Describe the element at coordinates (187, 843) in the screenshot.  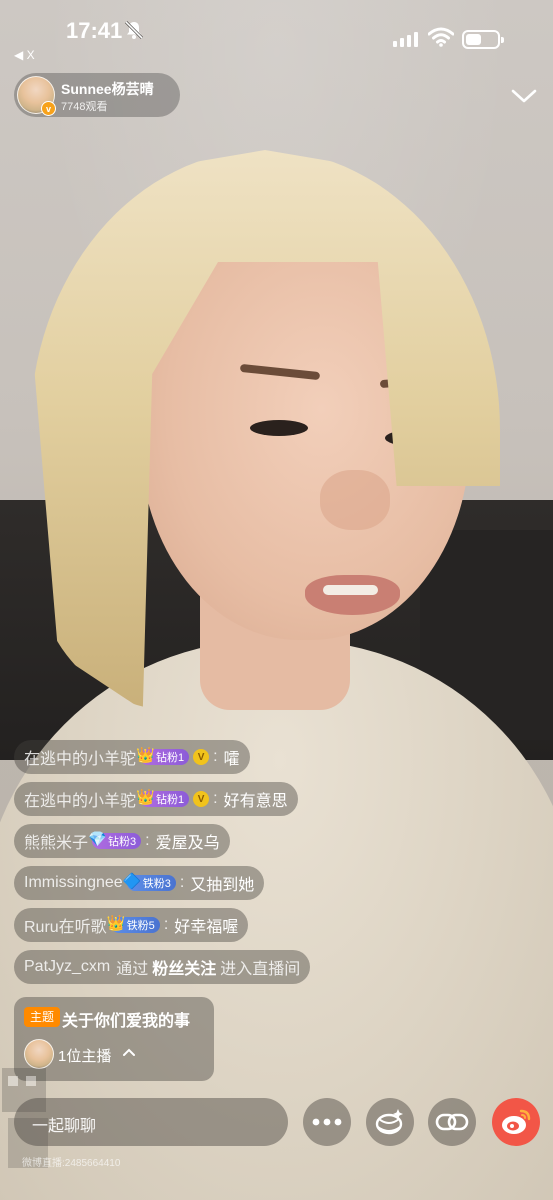
I see `comment-text: 爱屋及乌` at that location.